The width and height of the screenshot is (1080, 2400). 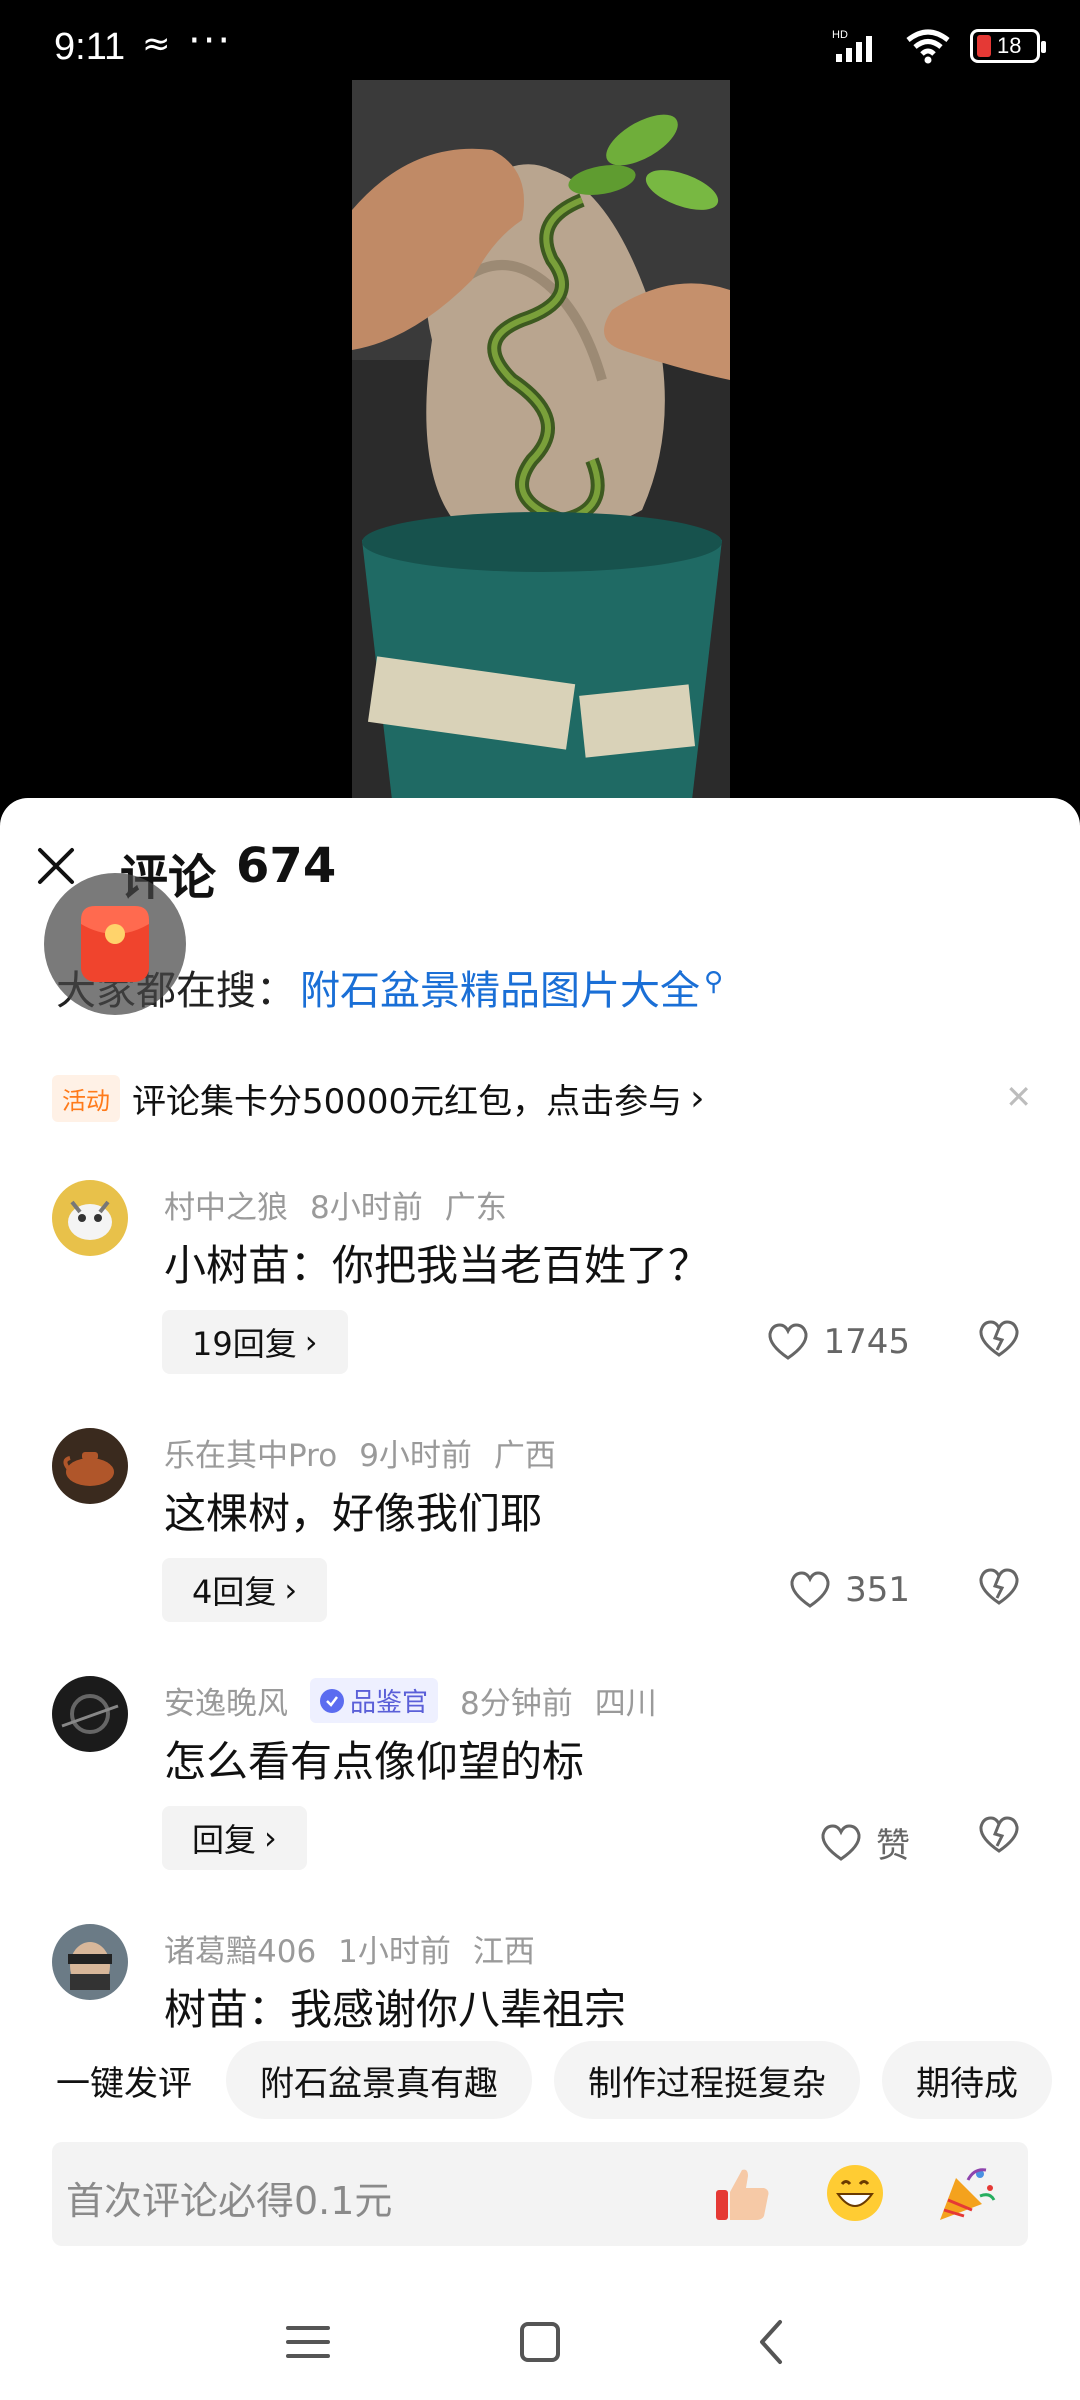 I want to click on comment-input: 首次评论必得0.1元, so click(x=540, y=2194).